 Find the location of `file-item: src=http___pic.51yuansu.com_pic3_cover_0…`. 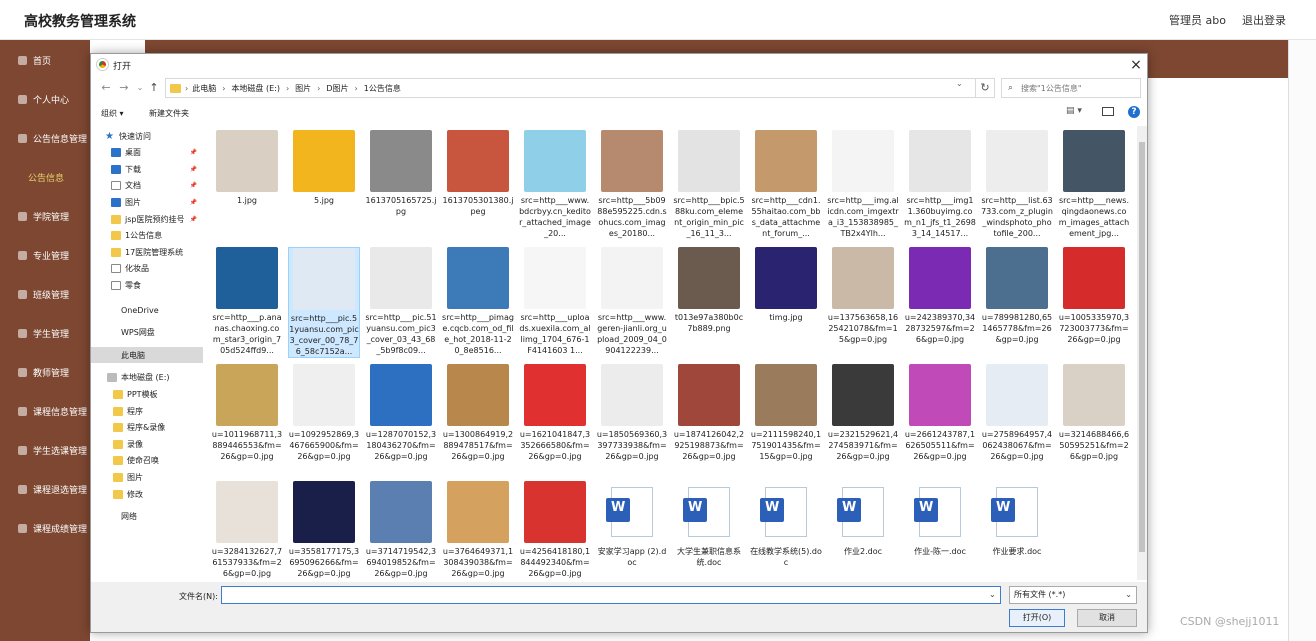

file-item: src=http___pic.51yuansu.com_pic3_cover_0… is located at coordinates (324, 302).